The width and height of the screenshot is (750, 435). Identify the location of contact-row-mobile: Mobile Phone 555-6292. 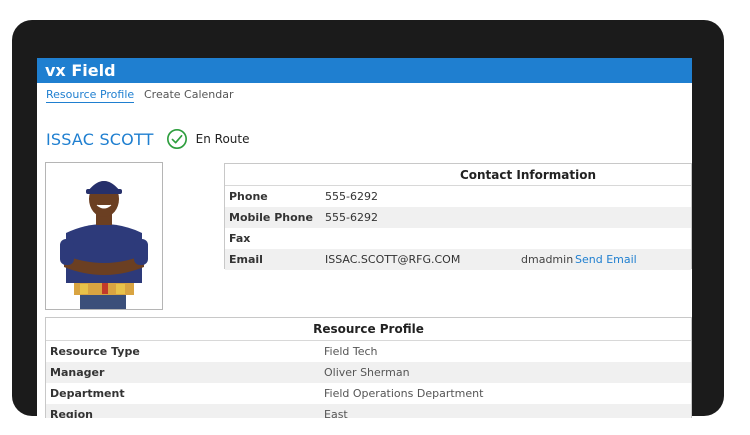
(458, 217).